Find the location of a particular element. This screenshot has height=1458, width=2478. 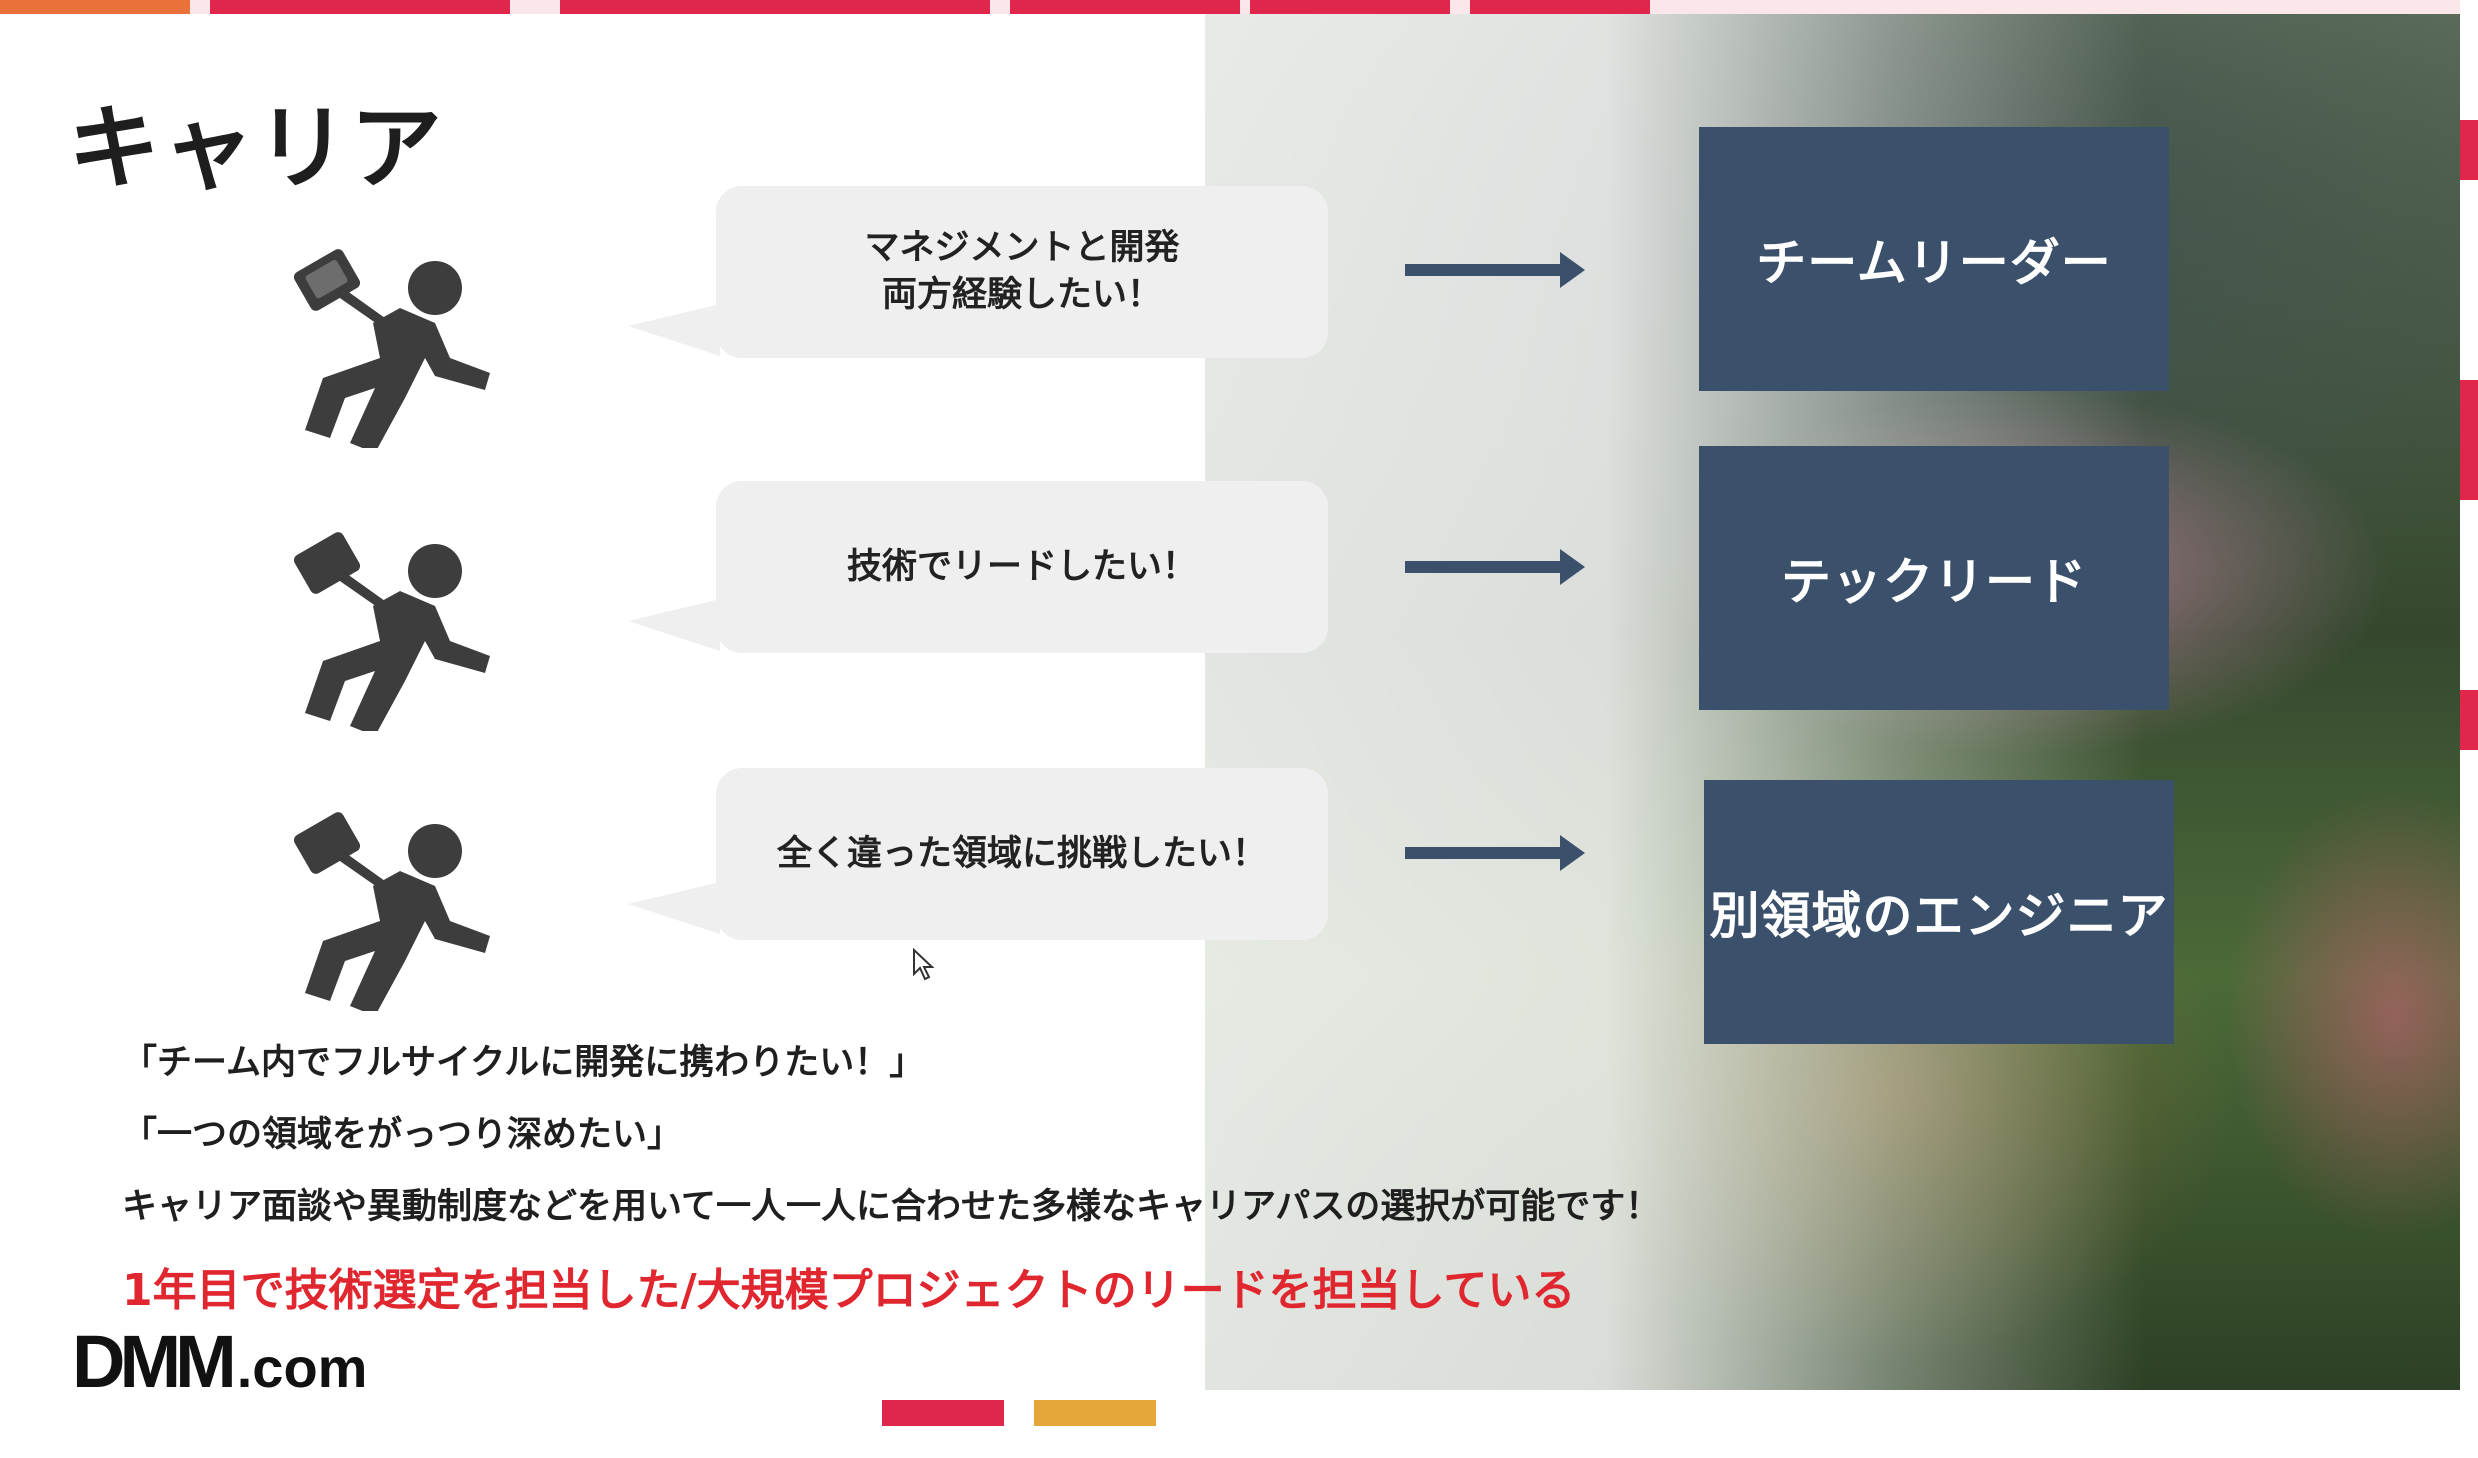

quote-fullcycle: 「チーム内でフルサイクルに開発に携わりたい！」 is located at coordinates (523, 1063).